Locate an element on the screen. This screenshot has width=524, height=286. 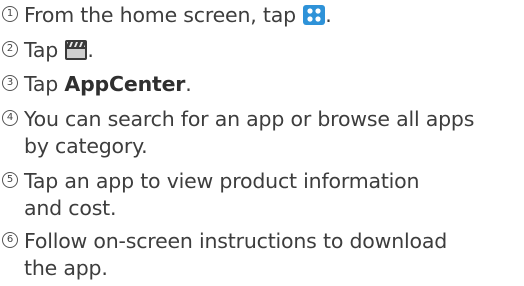
step-number: 5 is located at coordinates (10, 180).